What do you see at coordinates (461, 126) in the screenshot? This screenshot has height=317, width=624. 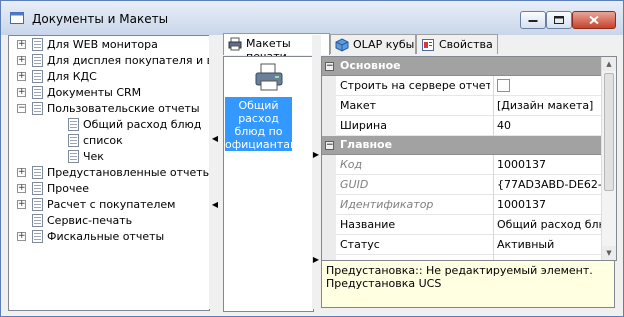 I see `property-row-width: Ширина 40` at bounding box center [461, 126].